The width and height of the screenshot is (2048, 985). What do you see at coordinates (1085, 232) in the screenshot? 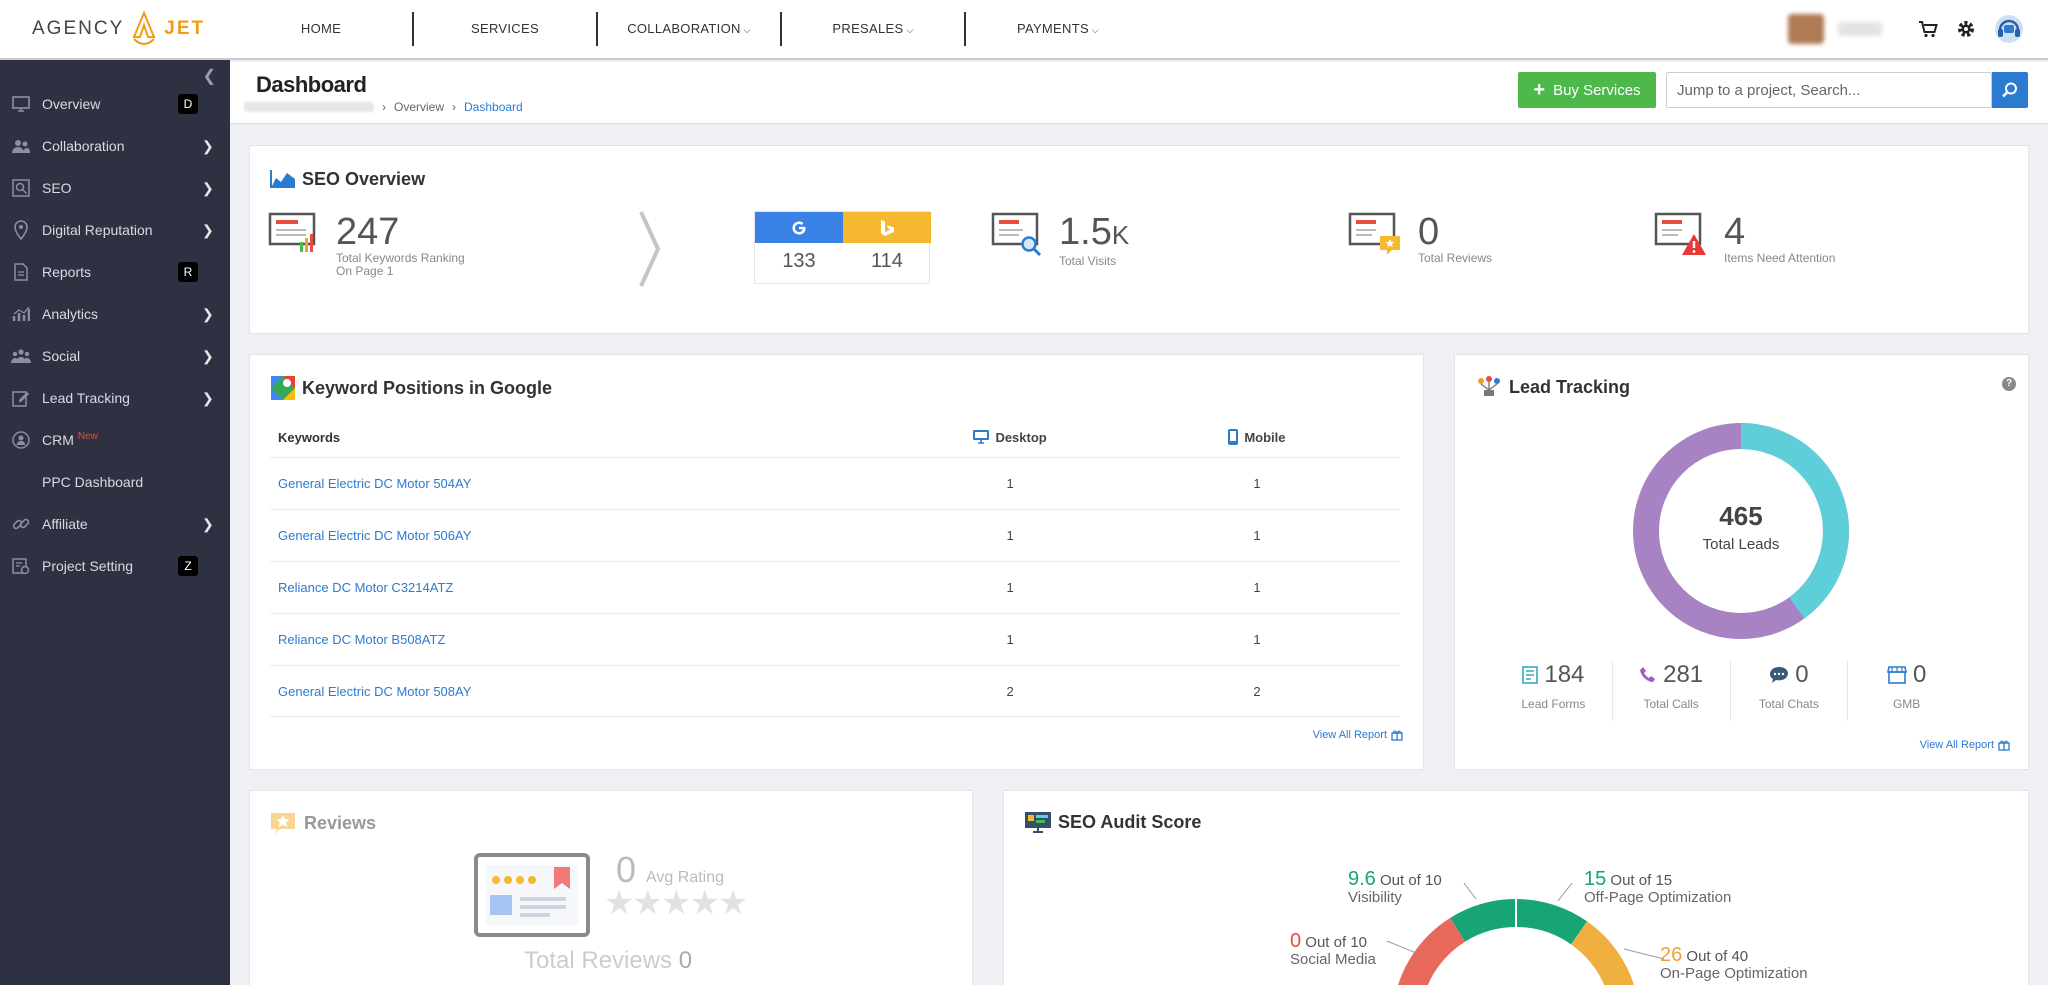
I see `visits-count: 1.5` at bounding box center [1085, 232].